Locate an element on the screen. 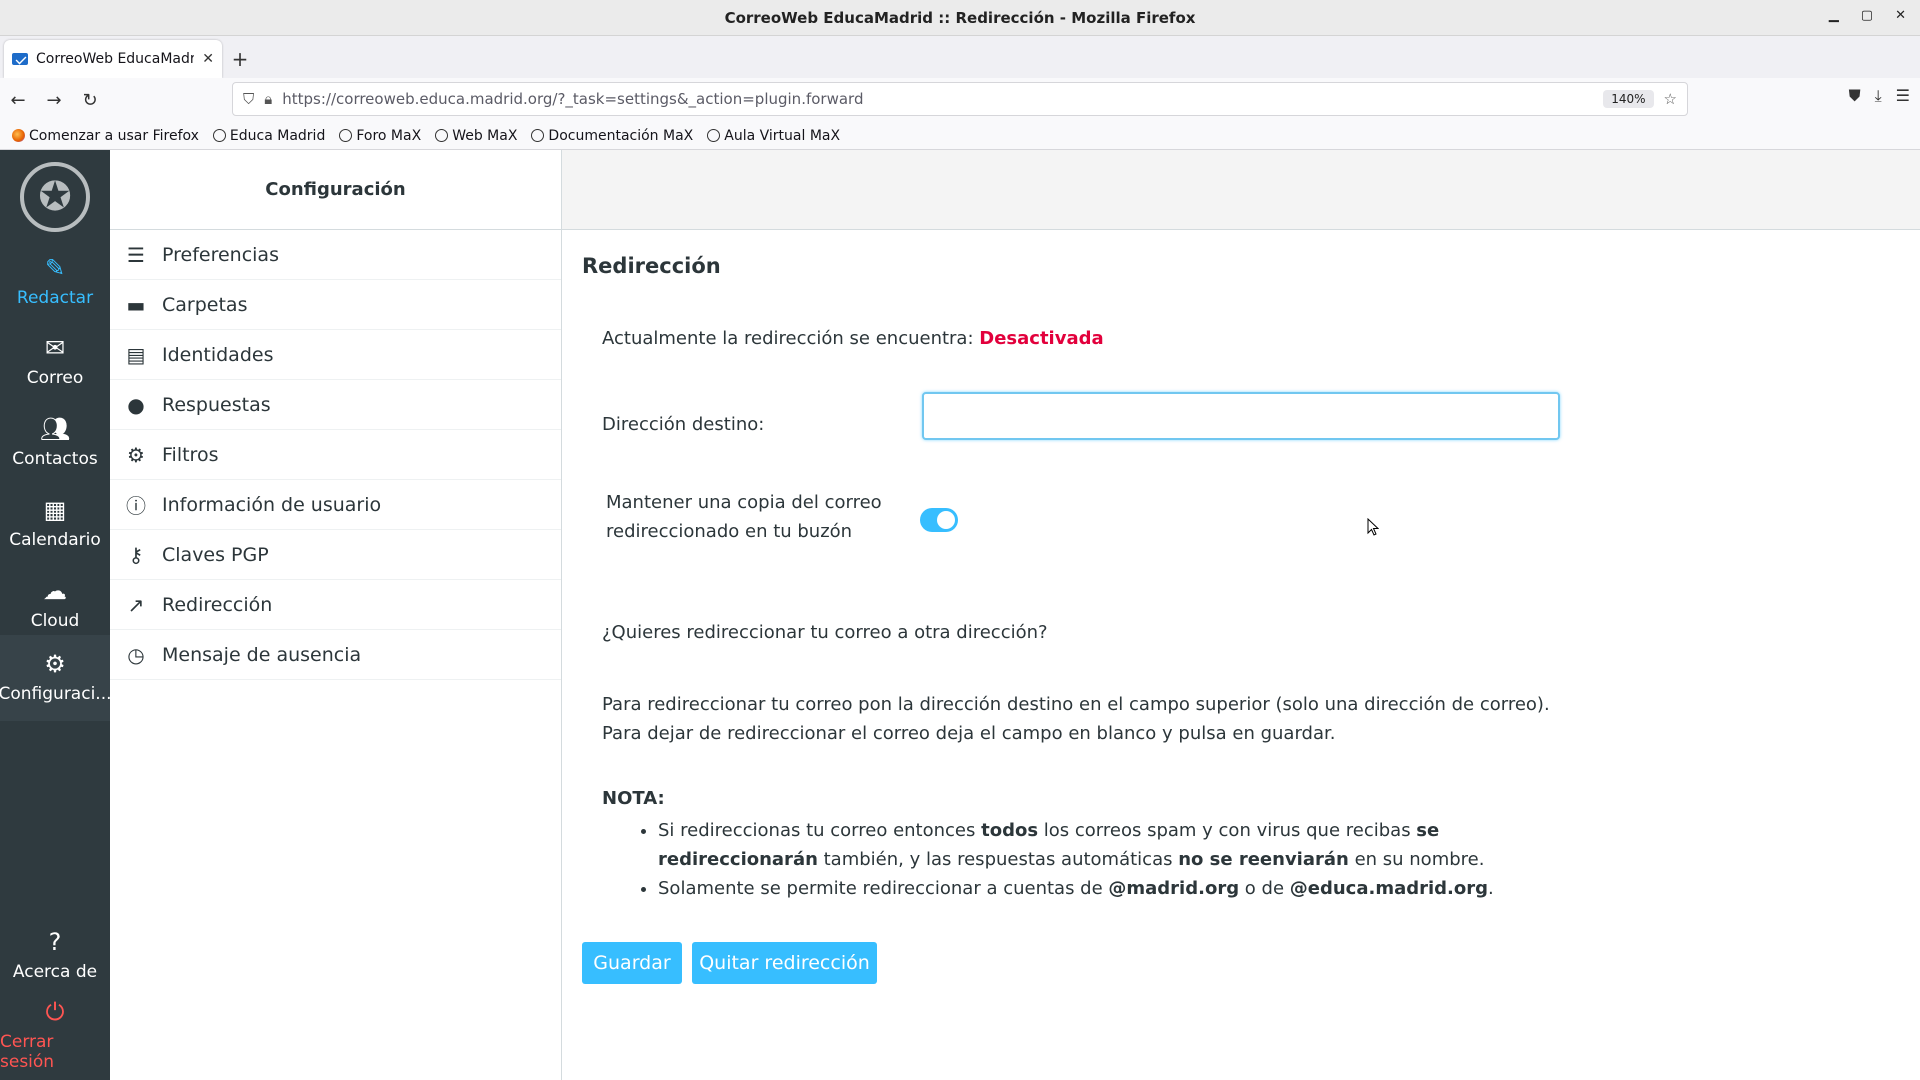  download-icon: ⤓ is located at coordinates (1878, 96).